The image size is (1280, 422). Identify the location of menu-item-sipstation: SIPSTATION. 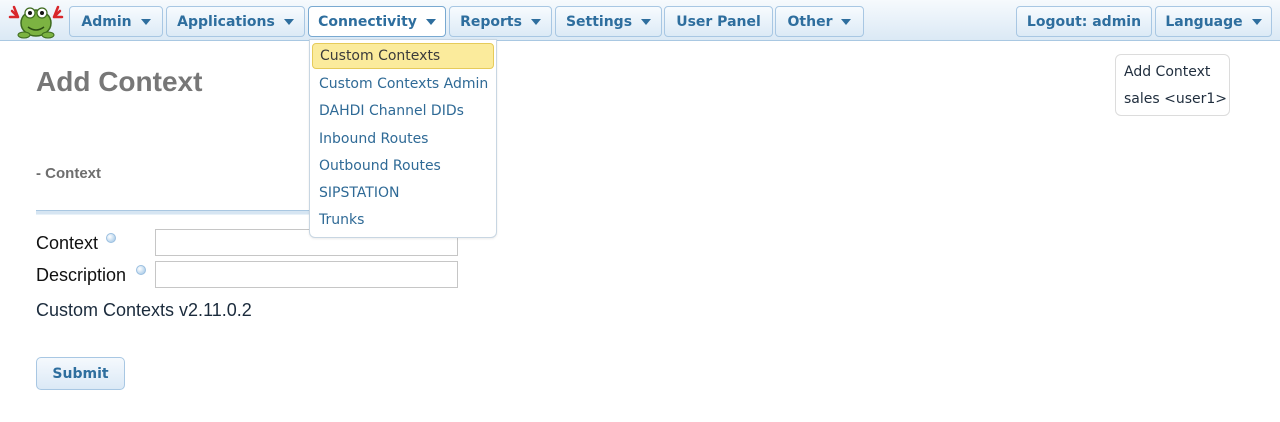
(403, 193).